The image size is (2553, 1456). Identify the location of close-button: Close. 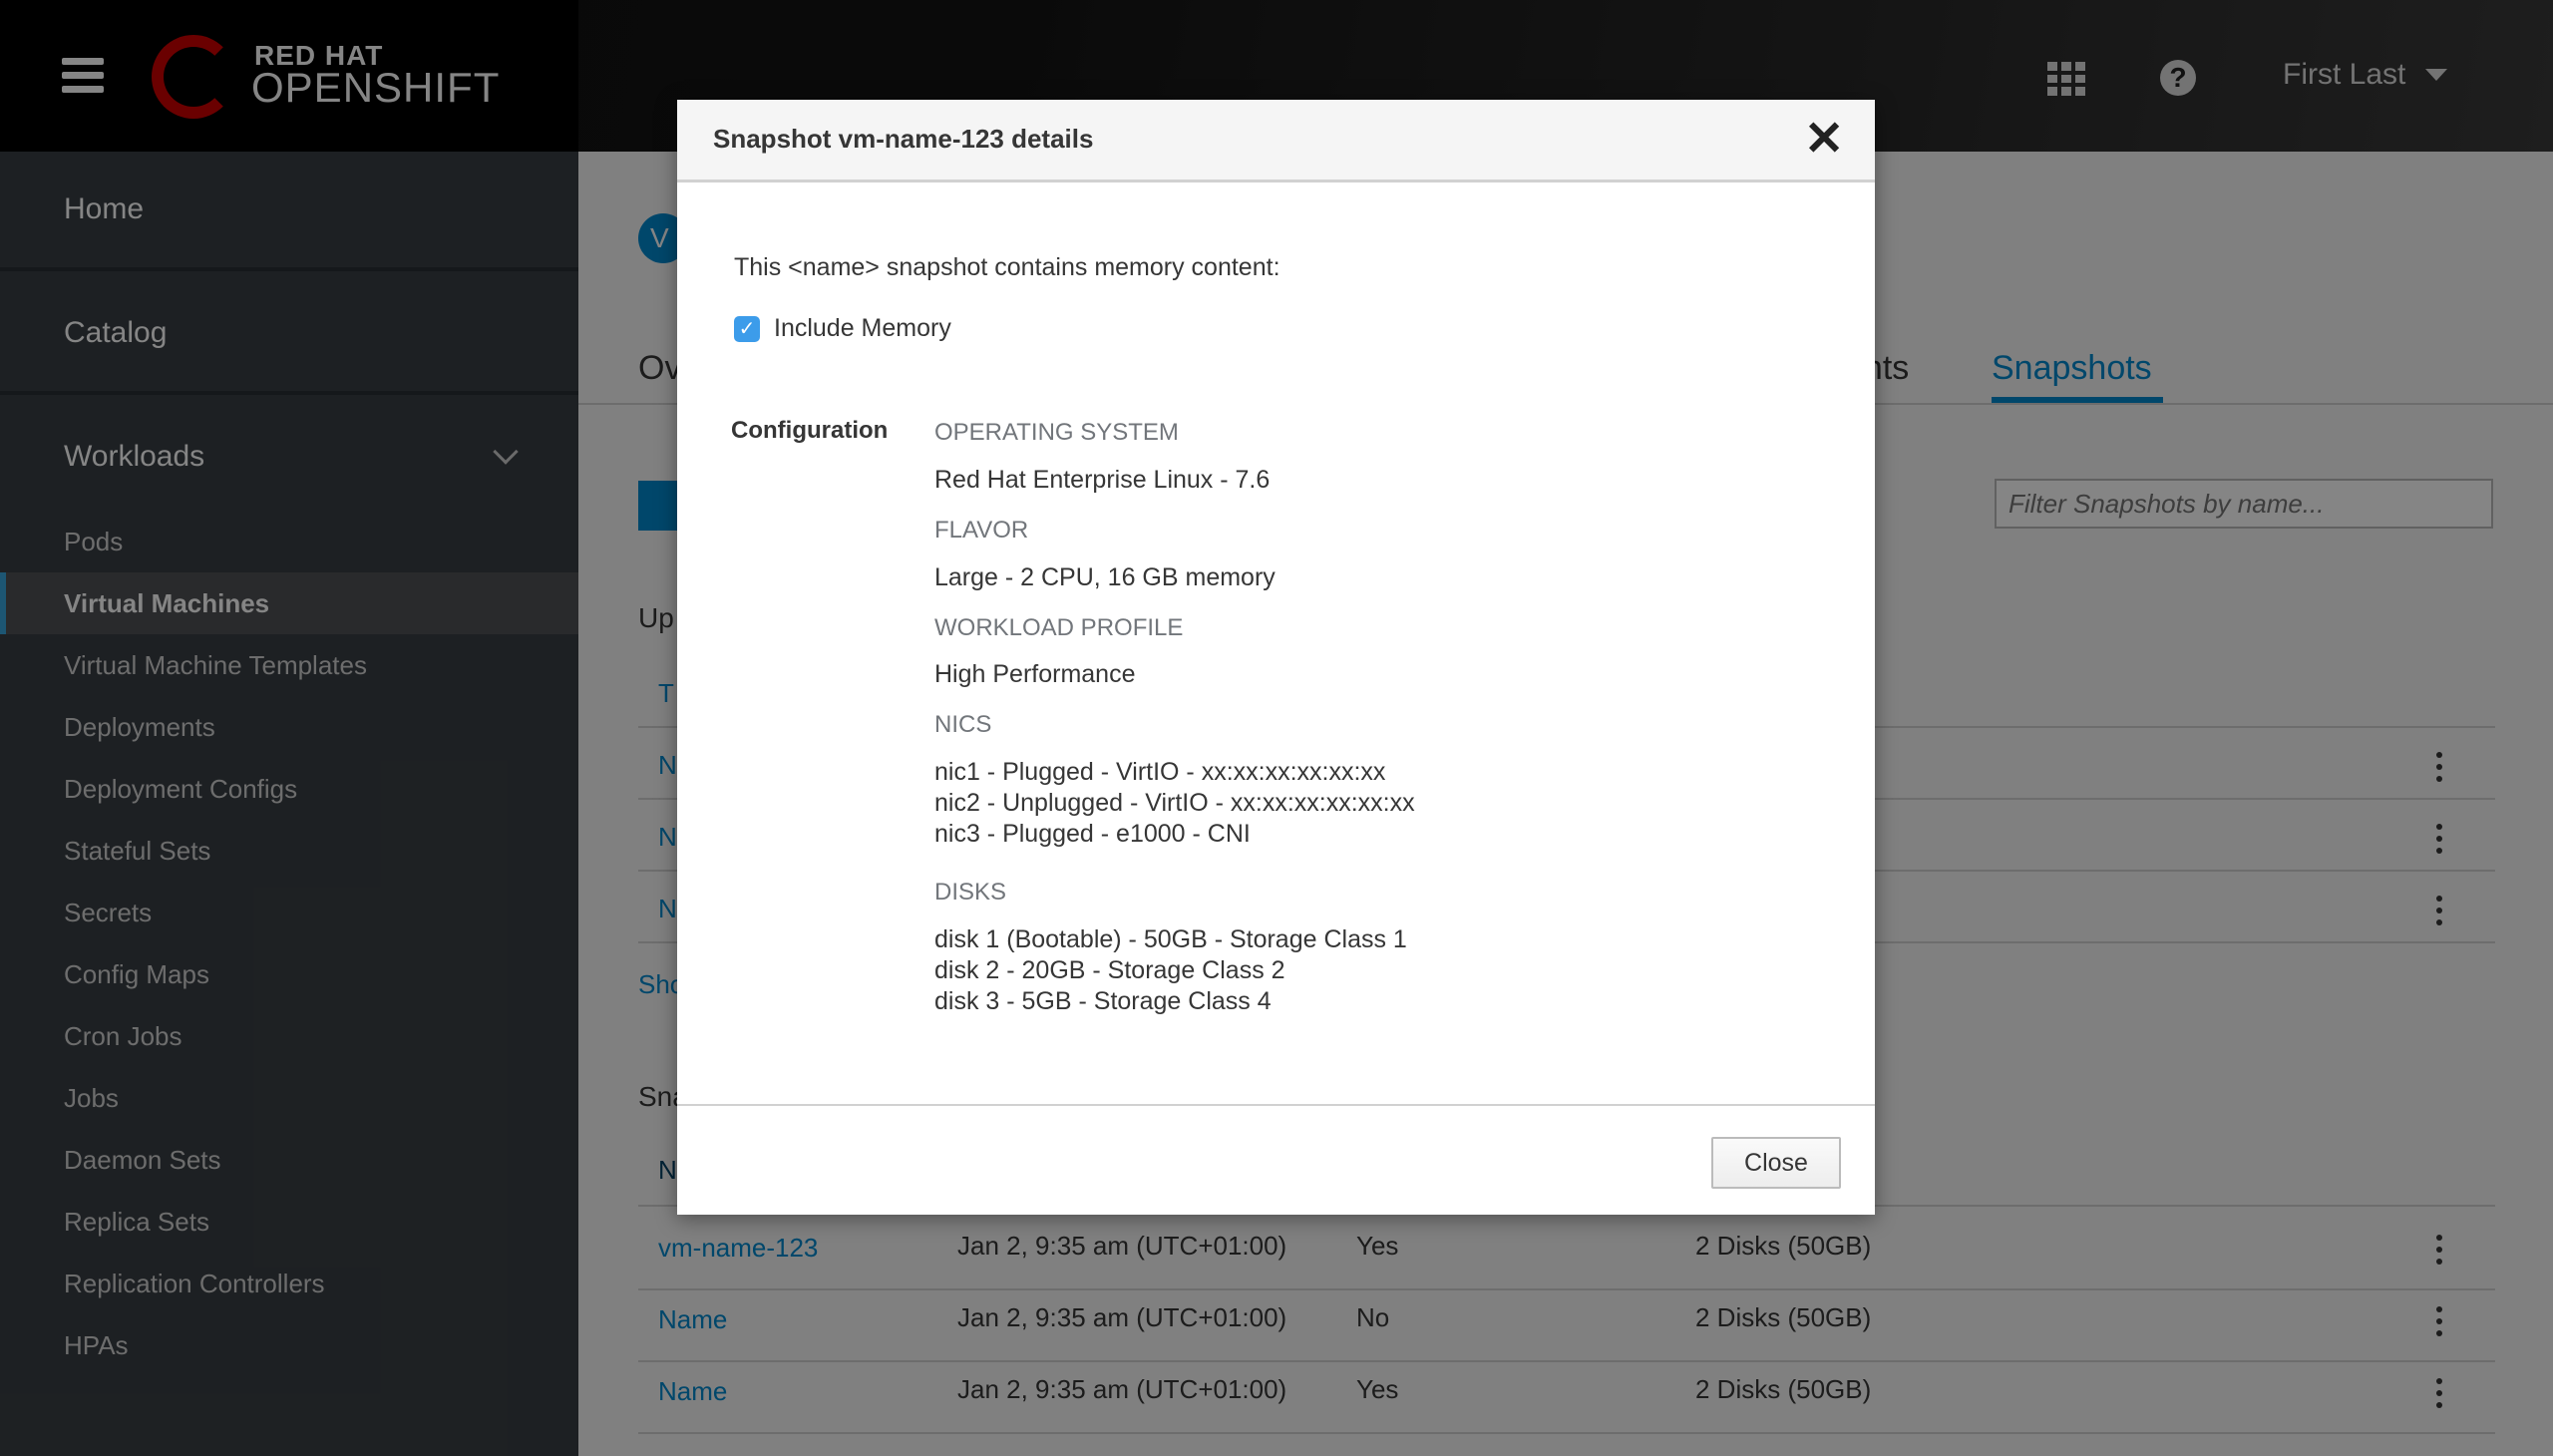
(1776, 1163).